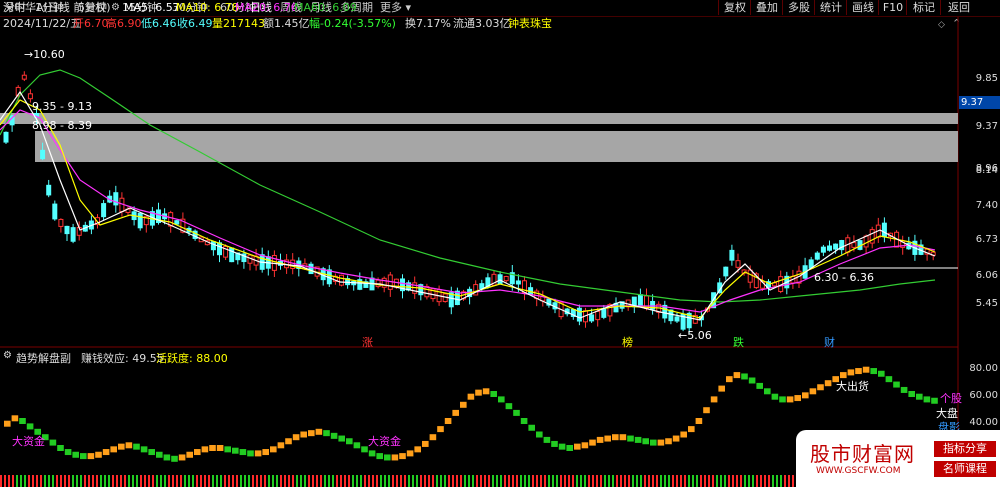 The width and height of the screenshot is (1000, 487). I want to click on ad-tag-indicators: 指标分享, so click(965, 449).